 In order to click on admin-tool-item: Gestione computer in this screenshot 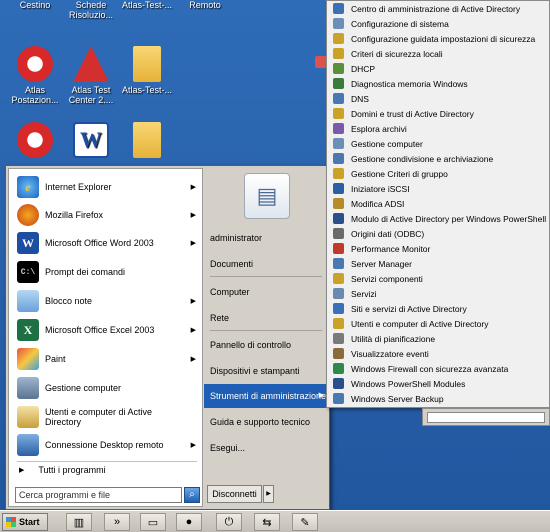, I will do `click(439, 143)`.